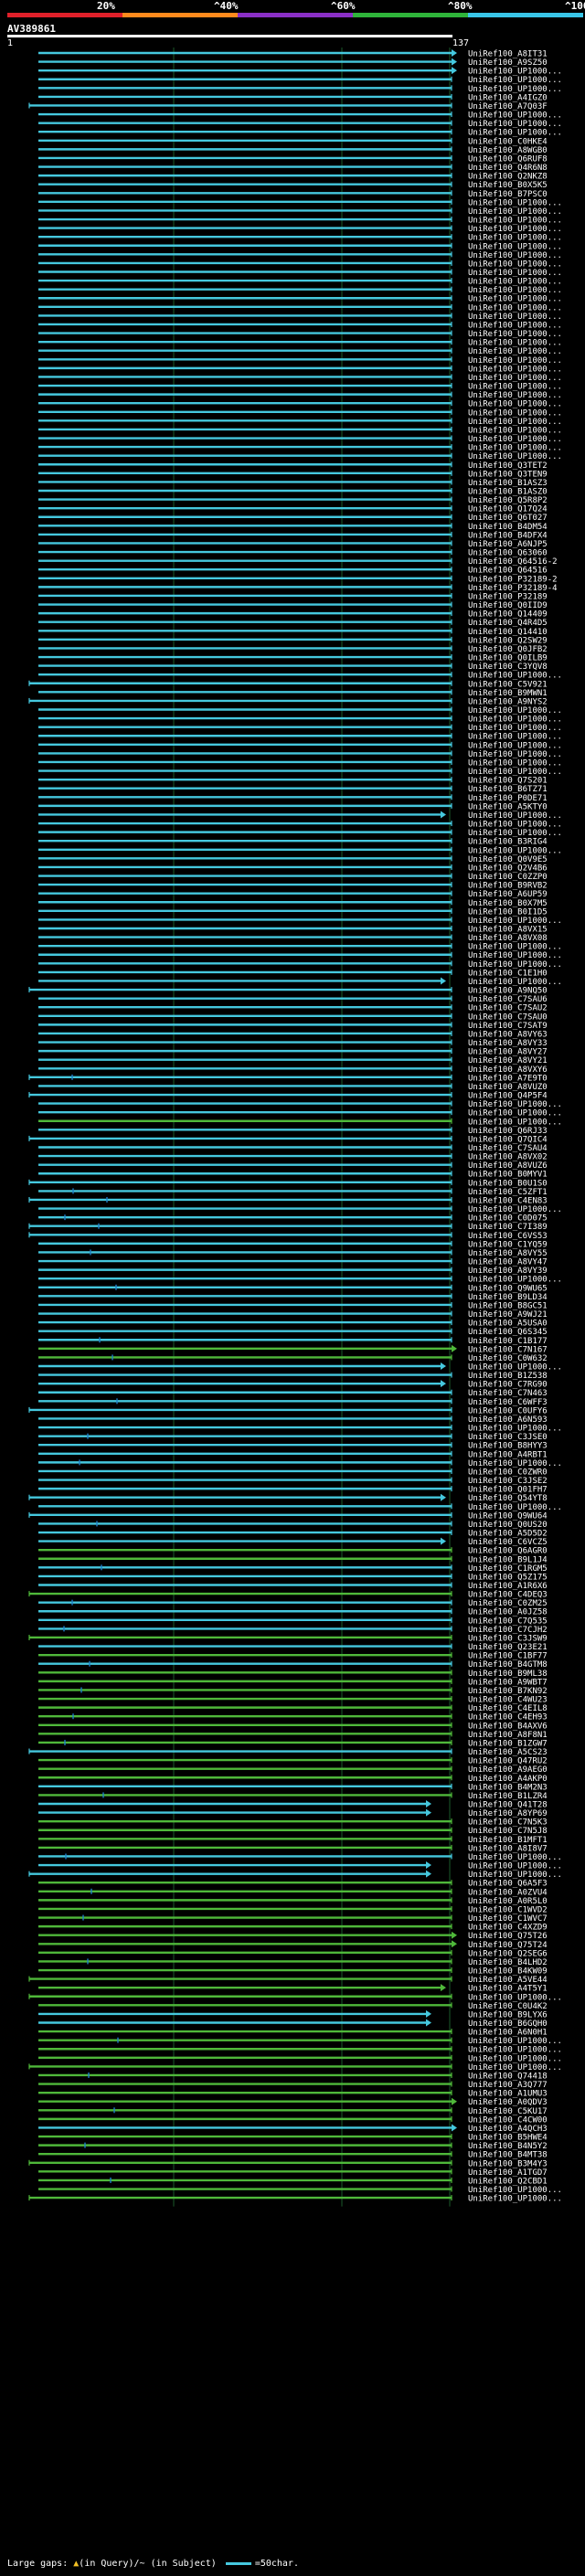 This screenshot has width=585, height=2576. What do you see at coordinates (508, 1840) in the screenshot?
I see `hit-label: UniRef100_B1MFT1` at bounding box center [508, 1840].